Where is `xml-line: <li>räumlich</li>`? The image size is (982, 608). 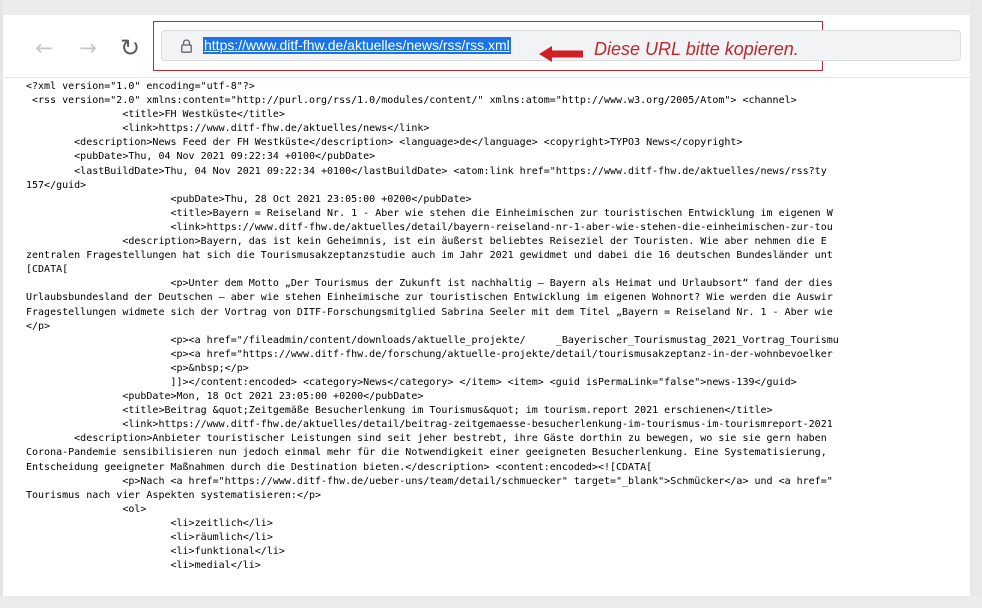 xml-line: <li>räumlich</li> is located at coordinates (149, 537).